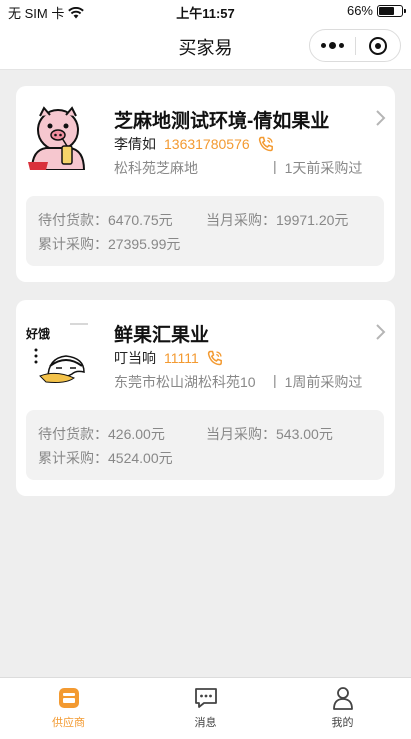 The height and width of the screenshot is (739, 411). What do you see at coordinates (68, 698) in the screenshot?
I see `store-icon` at bounding box center [68, 698].